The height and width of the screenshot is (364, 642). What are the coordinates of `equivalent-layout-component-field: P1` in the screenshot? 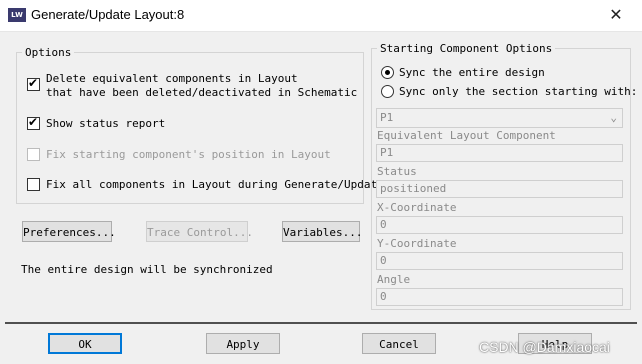 It's located at (499, 153).